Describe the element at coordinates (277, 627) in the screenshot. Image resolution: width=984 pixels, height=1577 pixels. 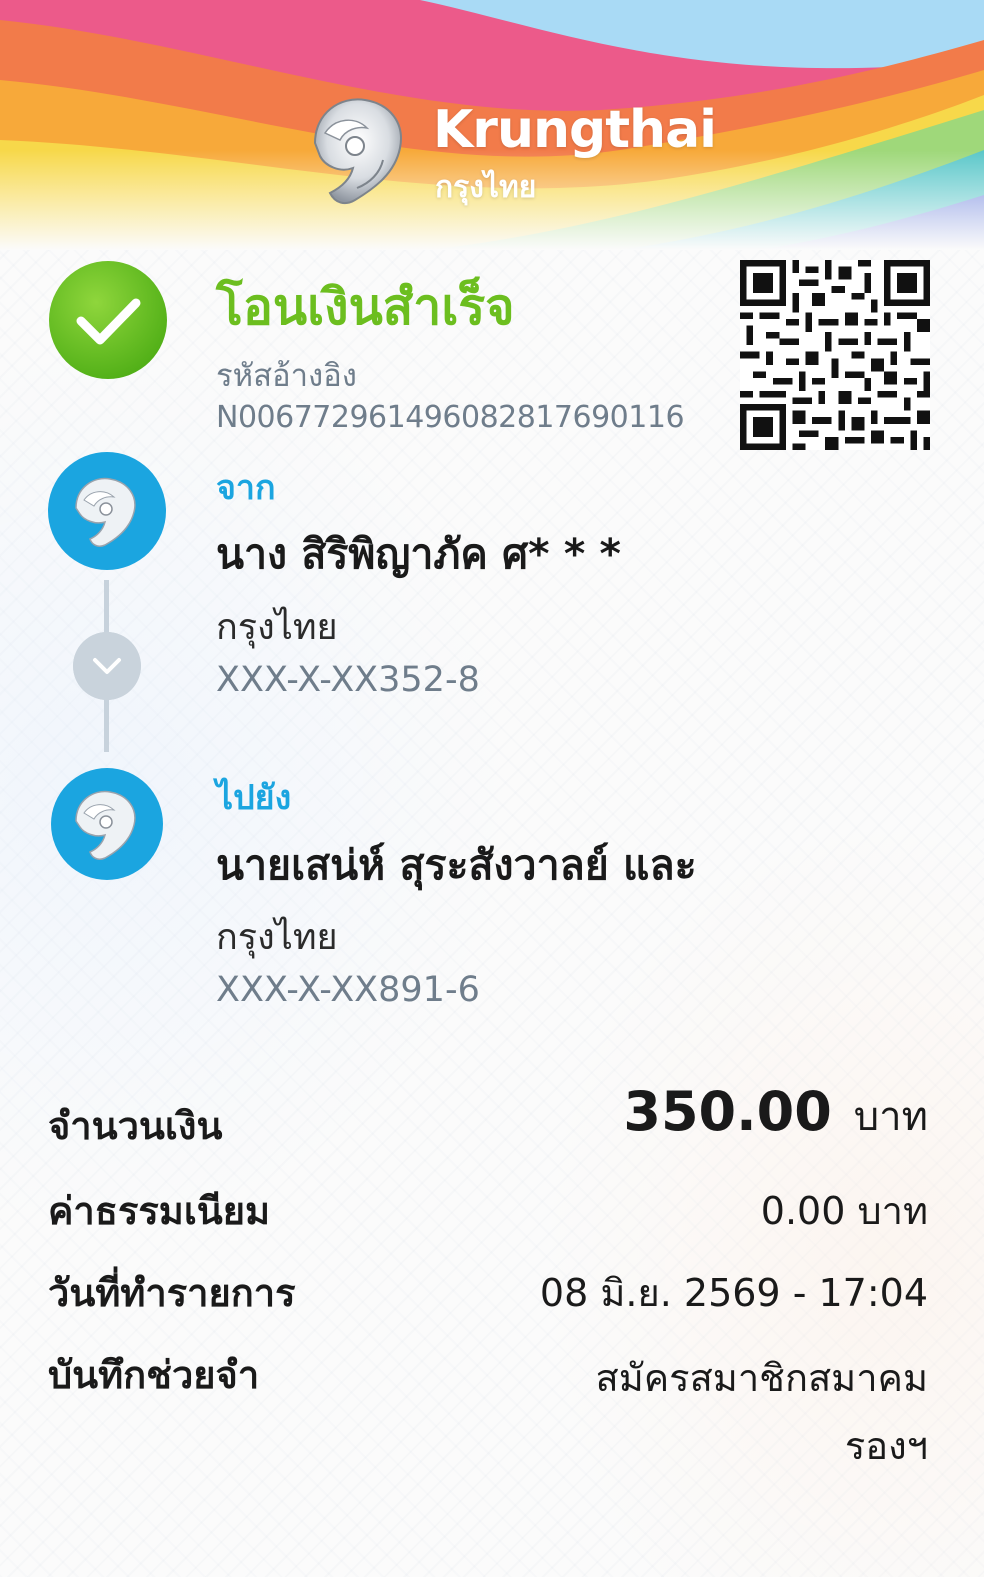
I see `sender-bank: กรุงไทย` at that location.